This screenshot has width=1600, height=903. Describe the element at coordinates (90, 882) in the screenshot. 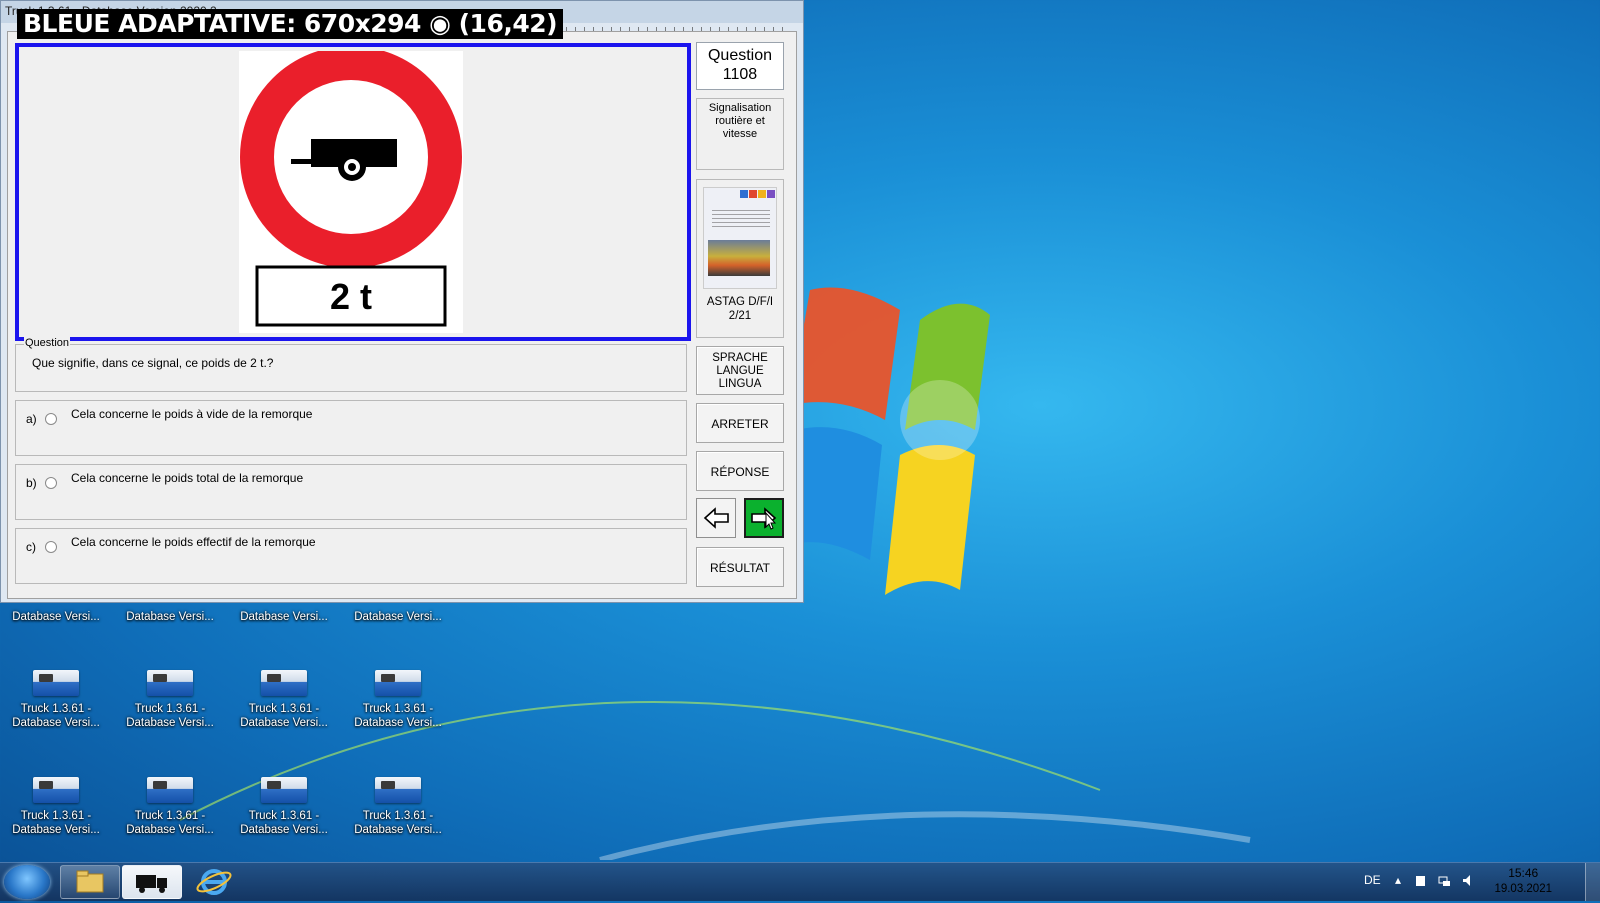

I see `file-explorer-icon` at that location.